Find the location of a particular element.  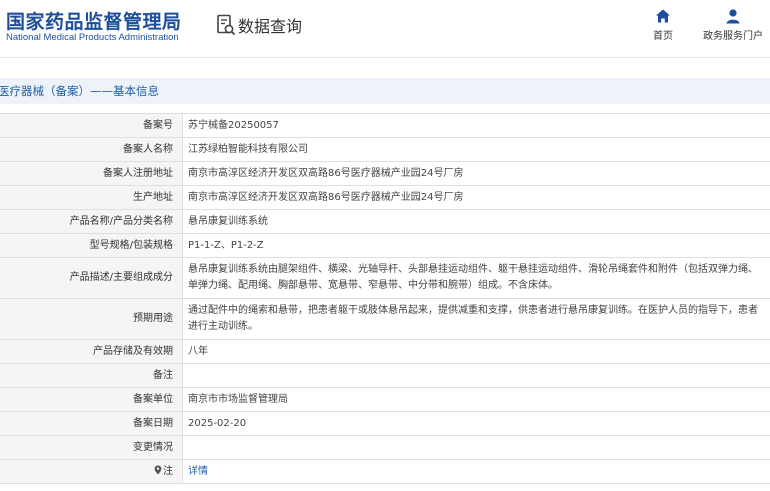

table-row: 备案单位 南京市市场监督管理局 is located at coordinates (385, 399).